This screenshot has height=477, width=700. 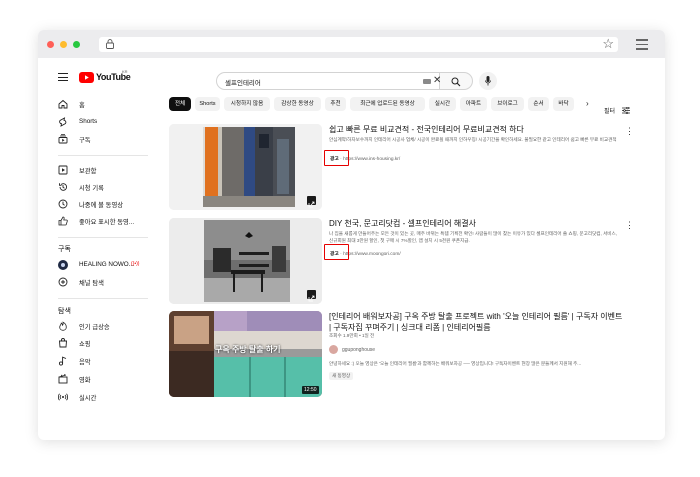 I want to click on sidebar-item-label: 음악, so click(x=85, y=362).